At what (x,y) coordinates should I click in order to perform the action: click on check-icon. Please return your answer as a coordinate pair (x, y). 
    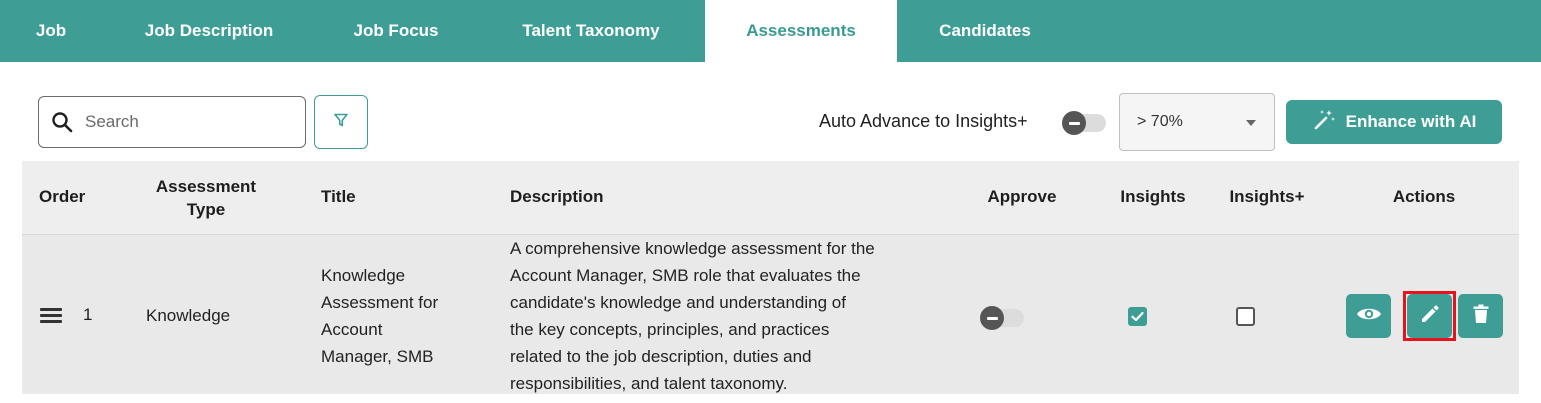
    Looking at the image, I should click on (1137, 320).